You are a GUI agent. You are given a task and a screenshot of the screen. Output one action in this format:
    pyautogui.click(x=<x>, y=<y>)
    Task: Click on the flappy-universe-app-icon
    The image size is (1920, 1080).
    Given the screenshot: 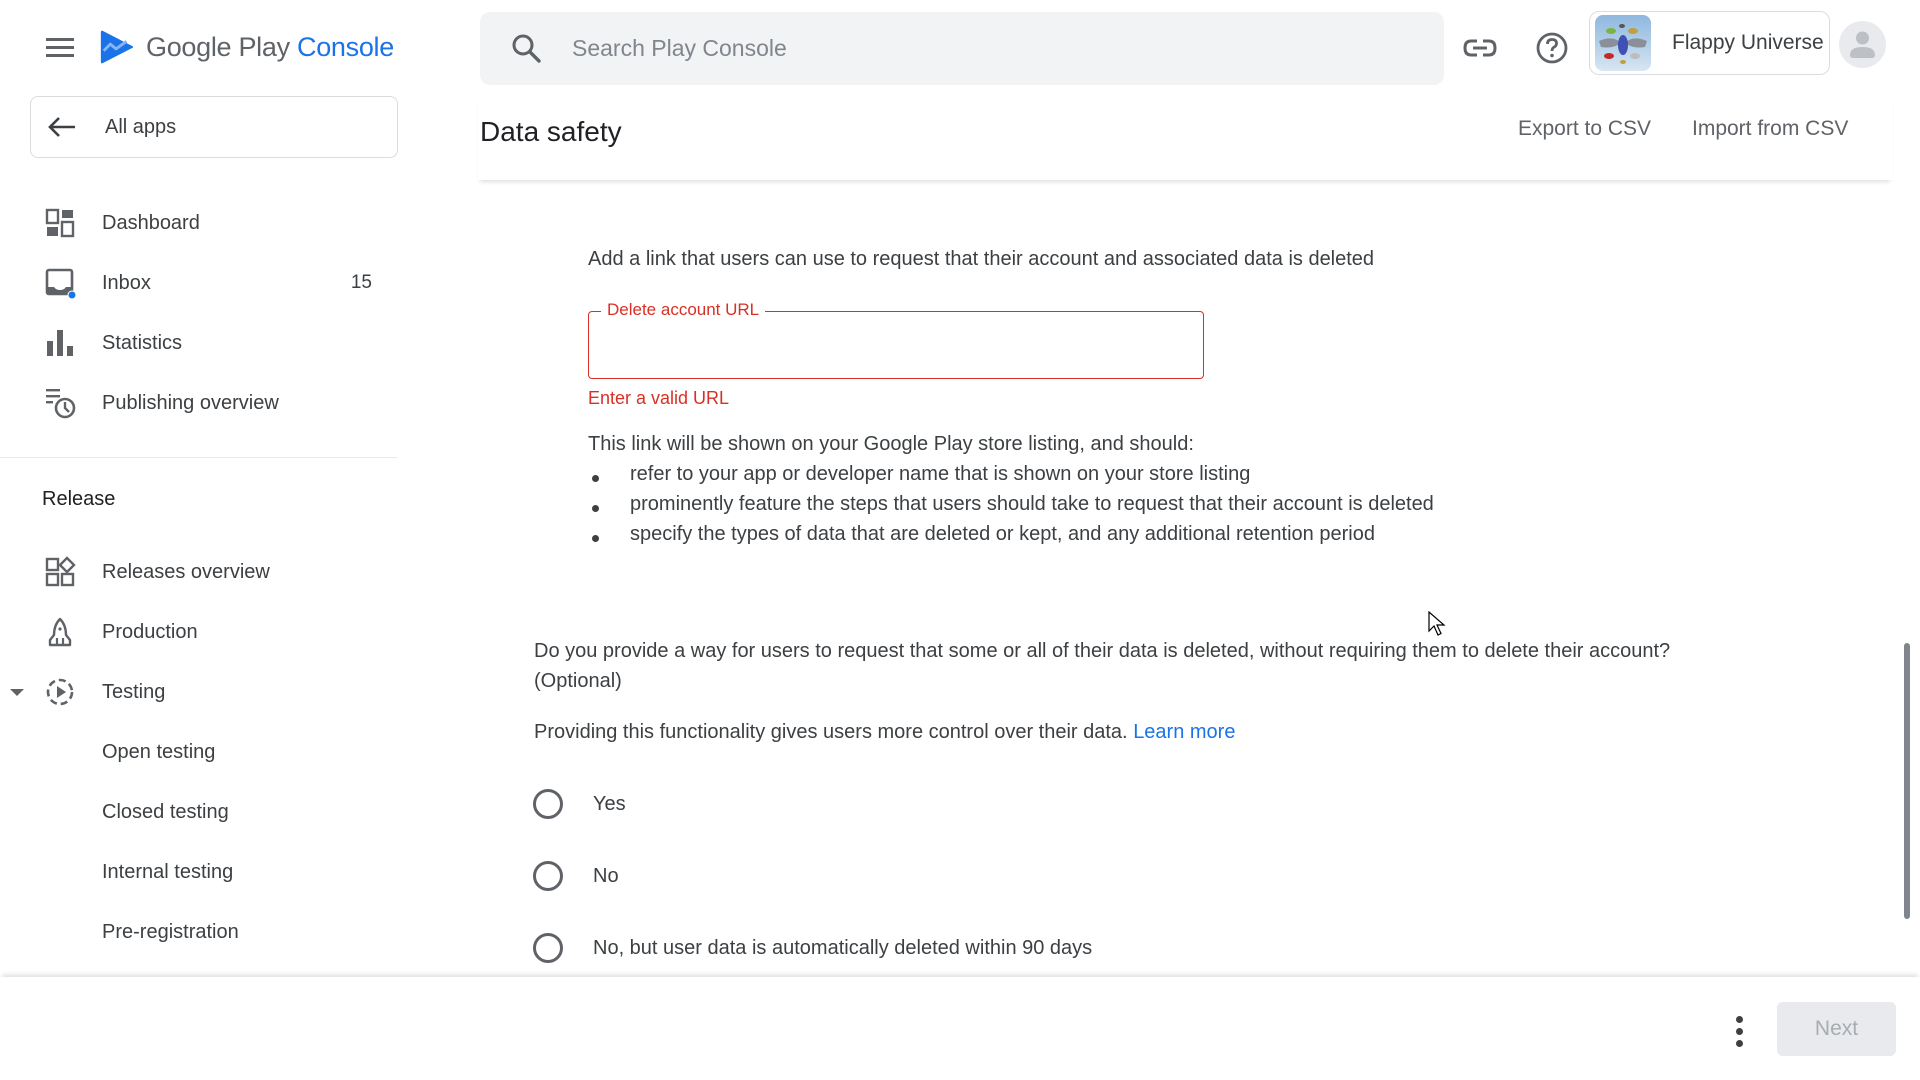 What is the action you would take?
    pyautogui.click(x=1623, y=44)
    